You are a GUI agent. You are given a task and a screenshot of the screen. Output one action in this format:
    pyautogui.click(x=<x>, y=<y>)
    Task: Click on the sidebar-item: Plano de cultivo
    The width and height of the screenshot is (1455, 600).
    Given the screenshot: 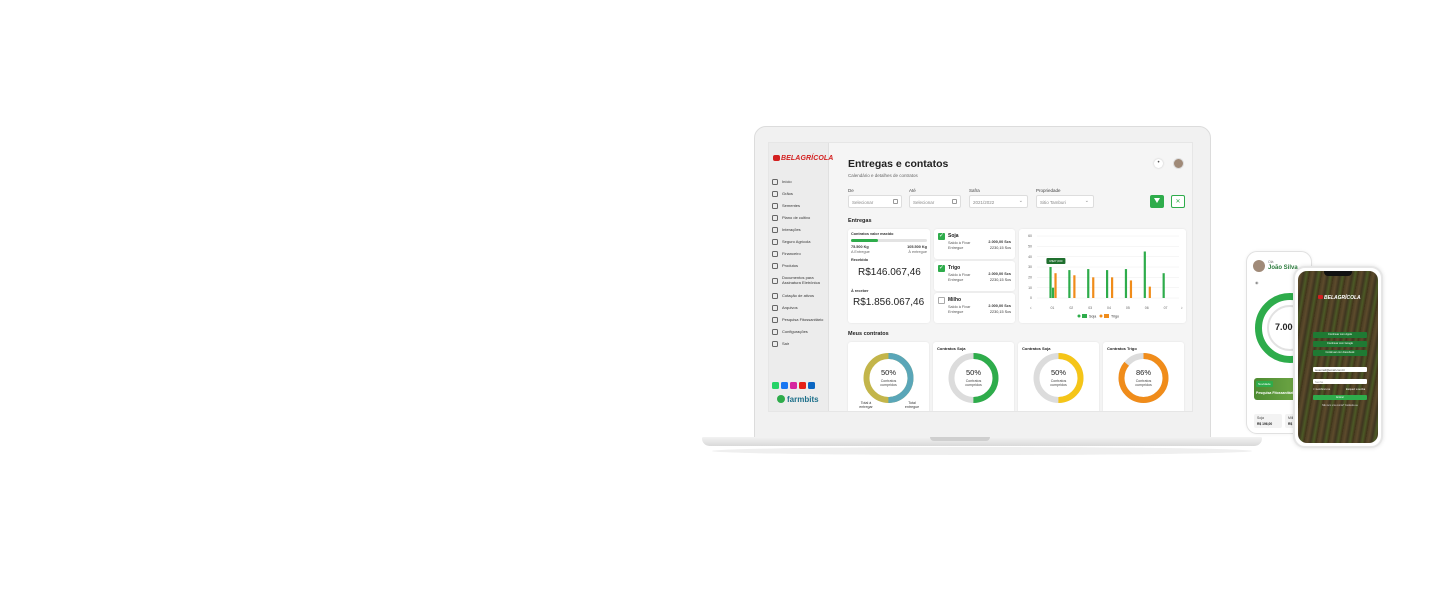 What is the action you would take?
    pyautogui.click(x=800, y=218)
    